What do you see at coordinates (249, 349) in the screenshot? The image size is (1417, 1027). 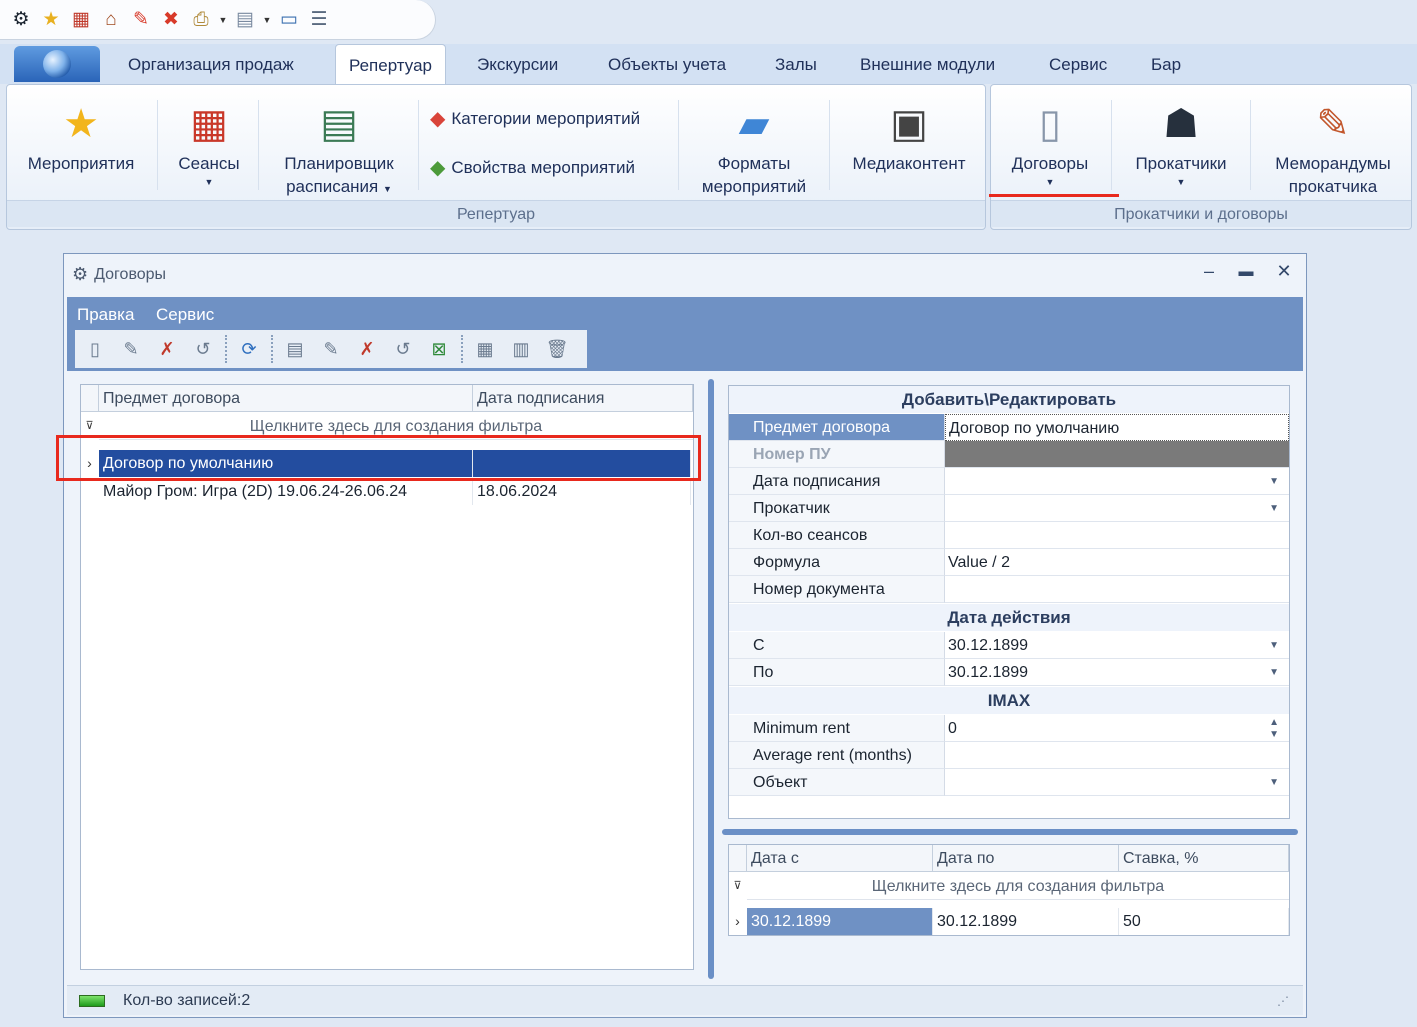 I see `refresh-icon: ⟳` at bounding box center [249, 349].